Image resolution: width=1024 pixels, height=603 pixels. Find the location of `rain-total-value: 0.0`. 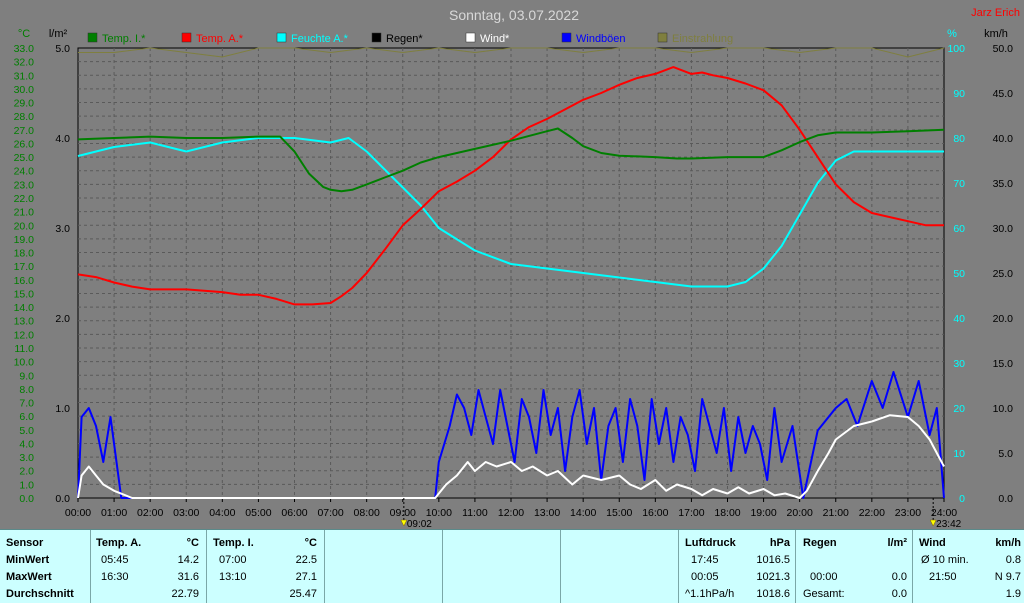

rain-total-value: 0.0 is located at coordinates (899, 594).